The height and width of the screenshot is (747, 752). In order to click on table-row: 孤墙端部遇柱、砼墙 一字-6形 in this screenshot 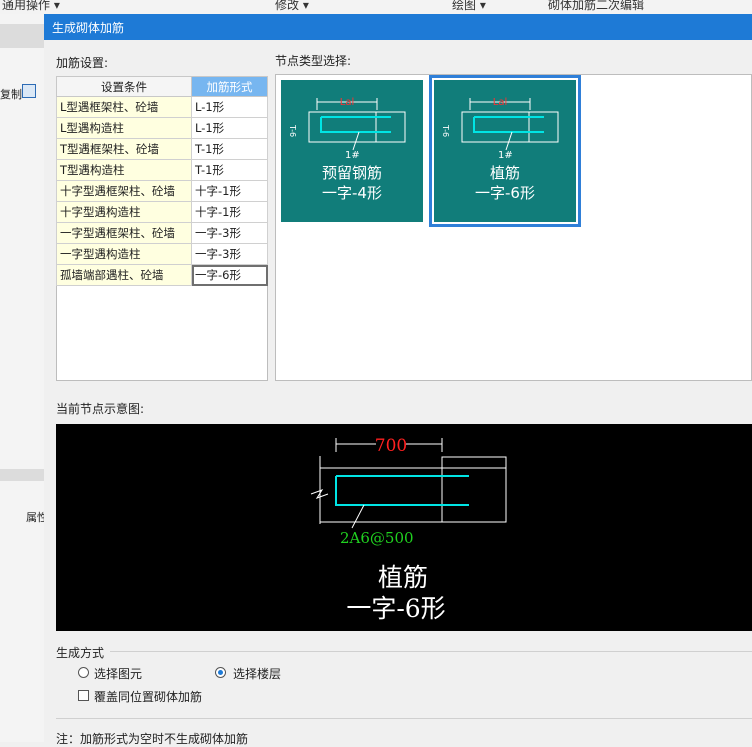, I will do `click(162, 275)`.